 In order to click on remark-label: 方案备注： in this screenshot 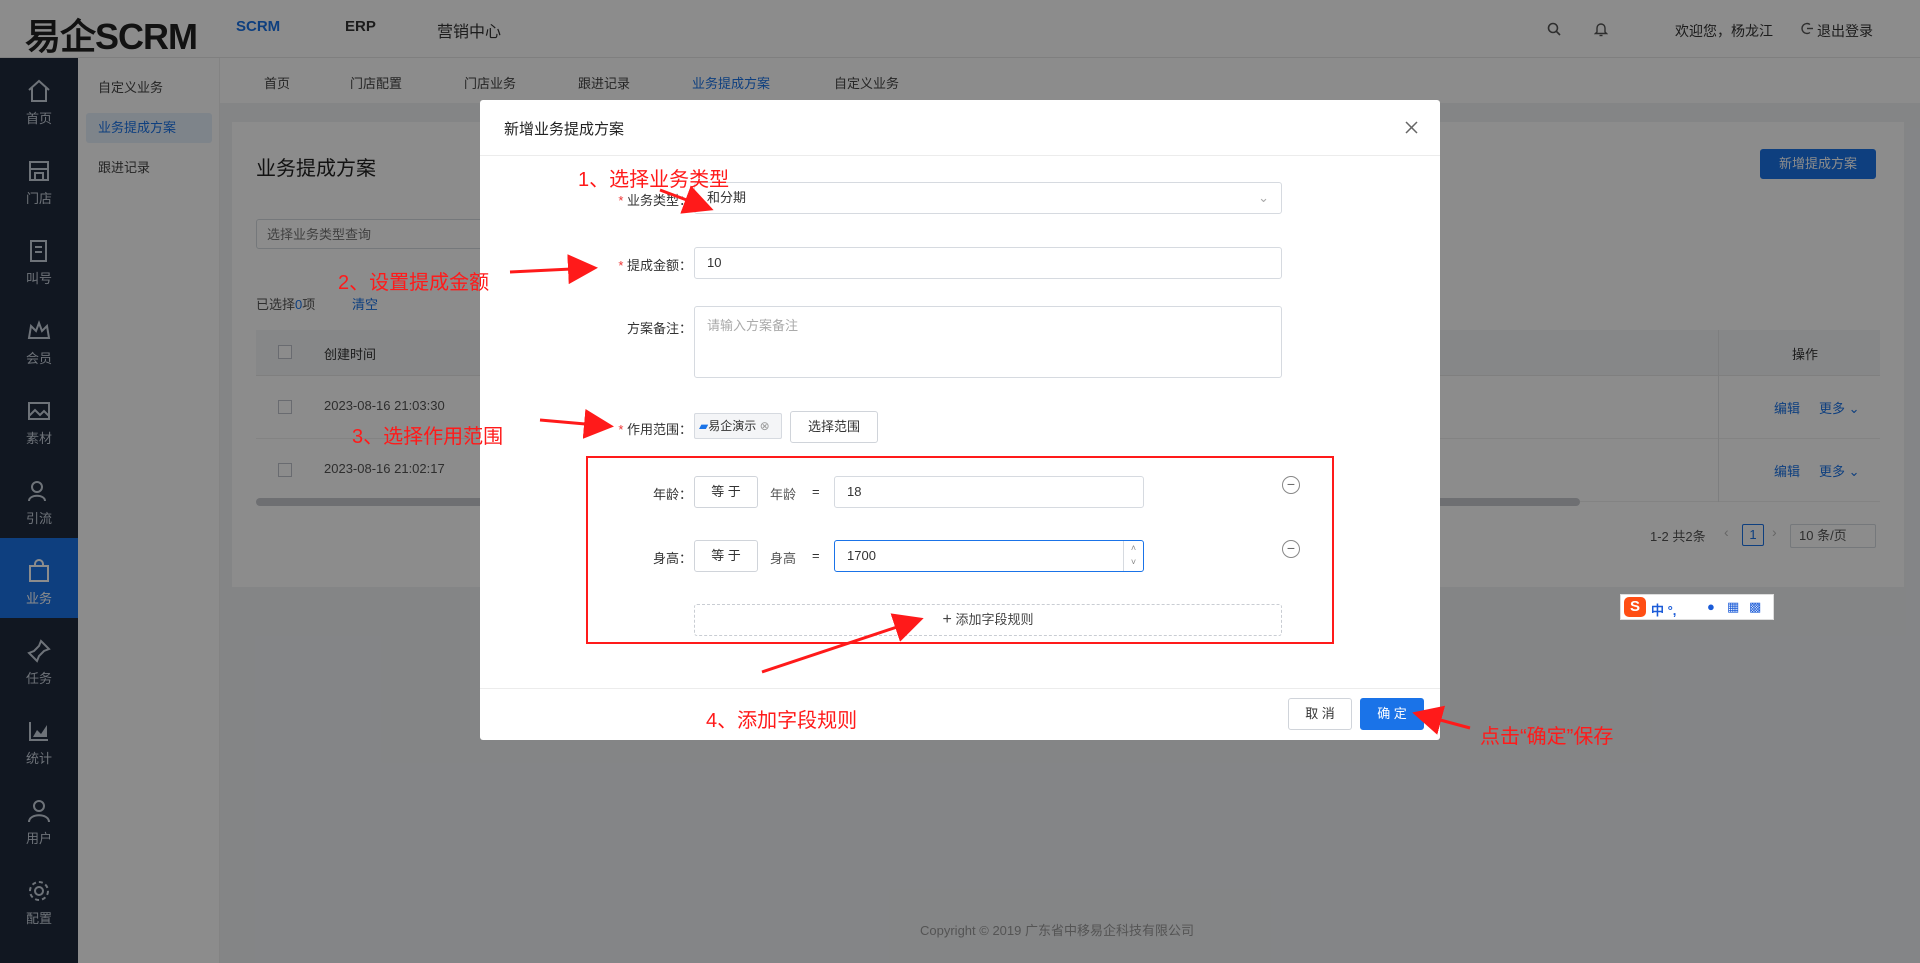, I will do `click(659, 328)`.